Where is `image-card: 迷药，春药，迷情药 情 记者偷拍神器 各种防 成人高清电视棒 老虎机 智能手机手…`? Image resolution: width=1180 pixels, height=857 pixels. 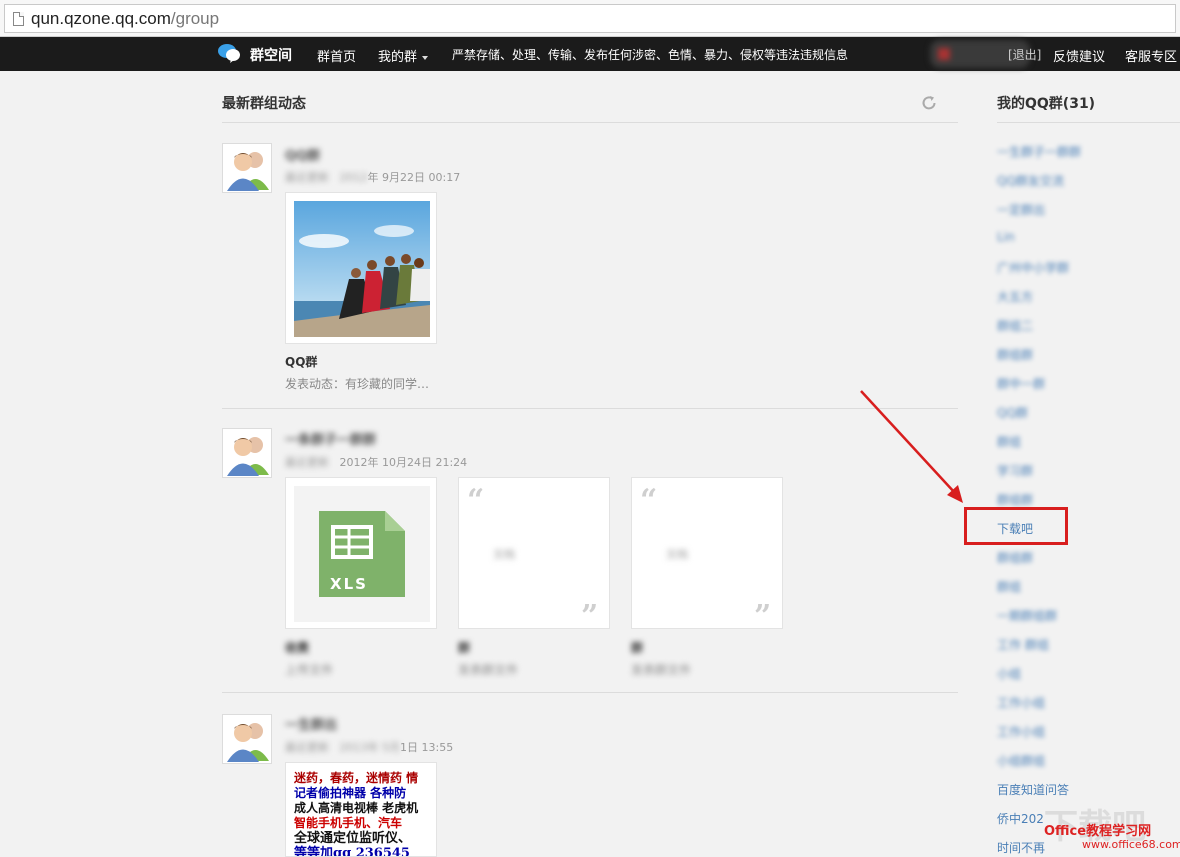
image-card: 迷药，春药，迷情药 情 记者偷拍神器 各种防 成人高清电视棒 老虎机 智能手机手… is located at coordinates (361, 809).